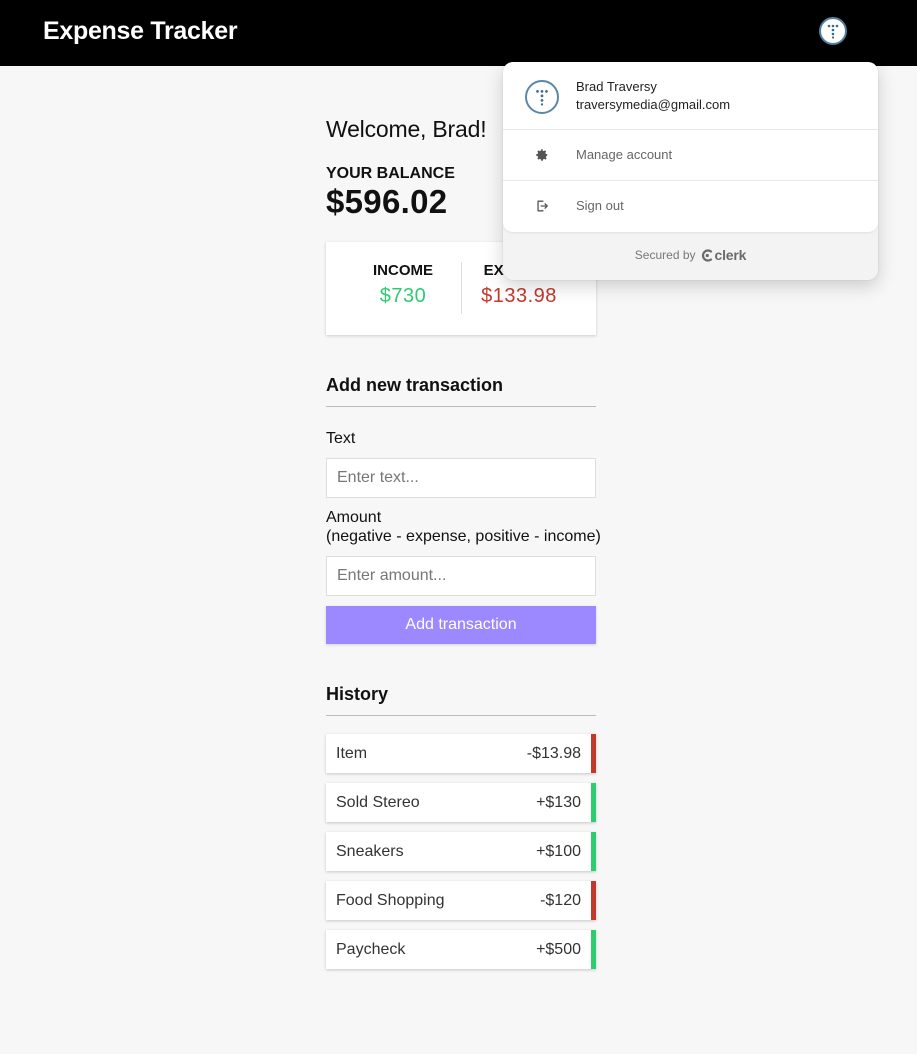  I want to click on brand-title: Expense Tracker, so click(140, 31).